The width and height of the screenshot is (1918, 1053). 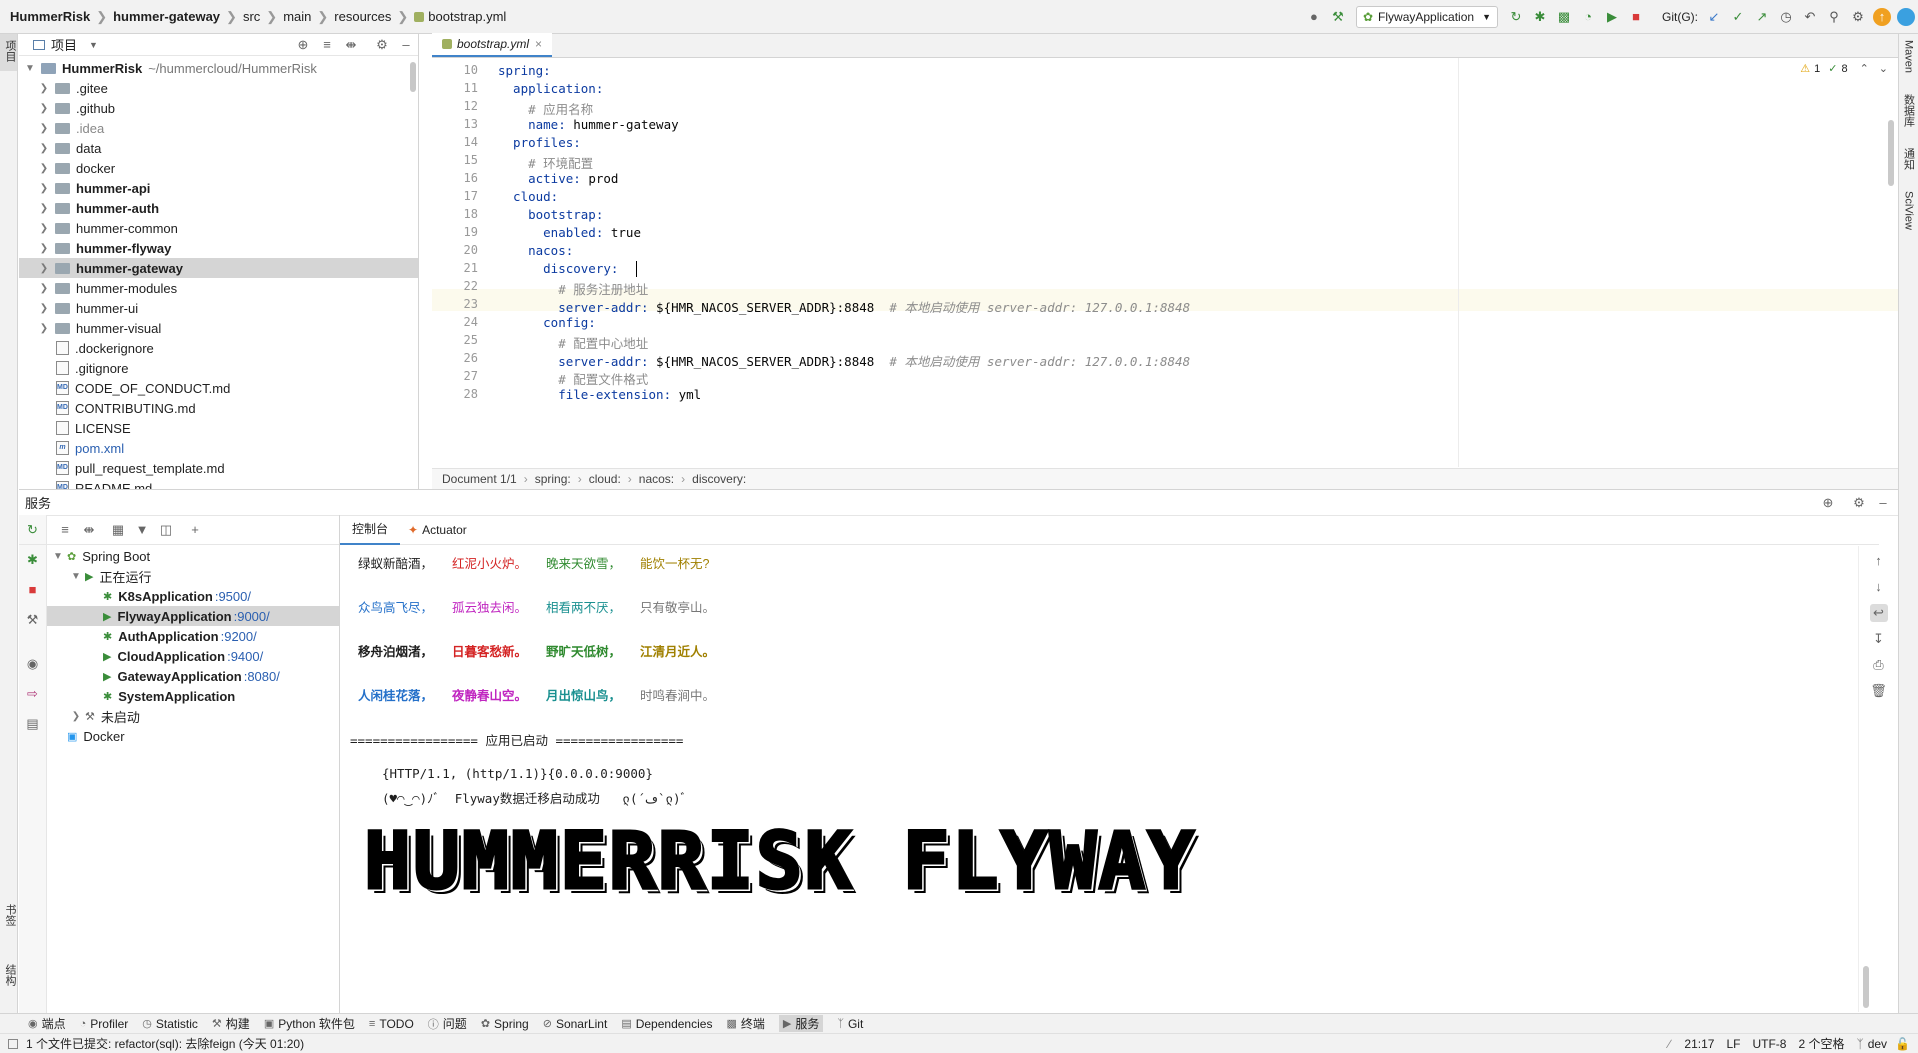 I want to click on new-tab-icon: ◫, so click(x=166, y=530).